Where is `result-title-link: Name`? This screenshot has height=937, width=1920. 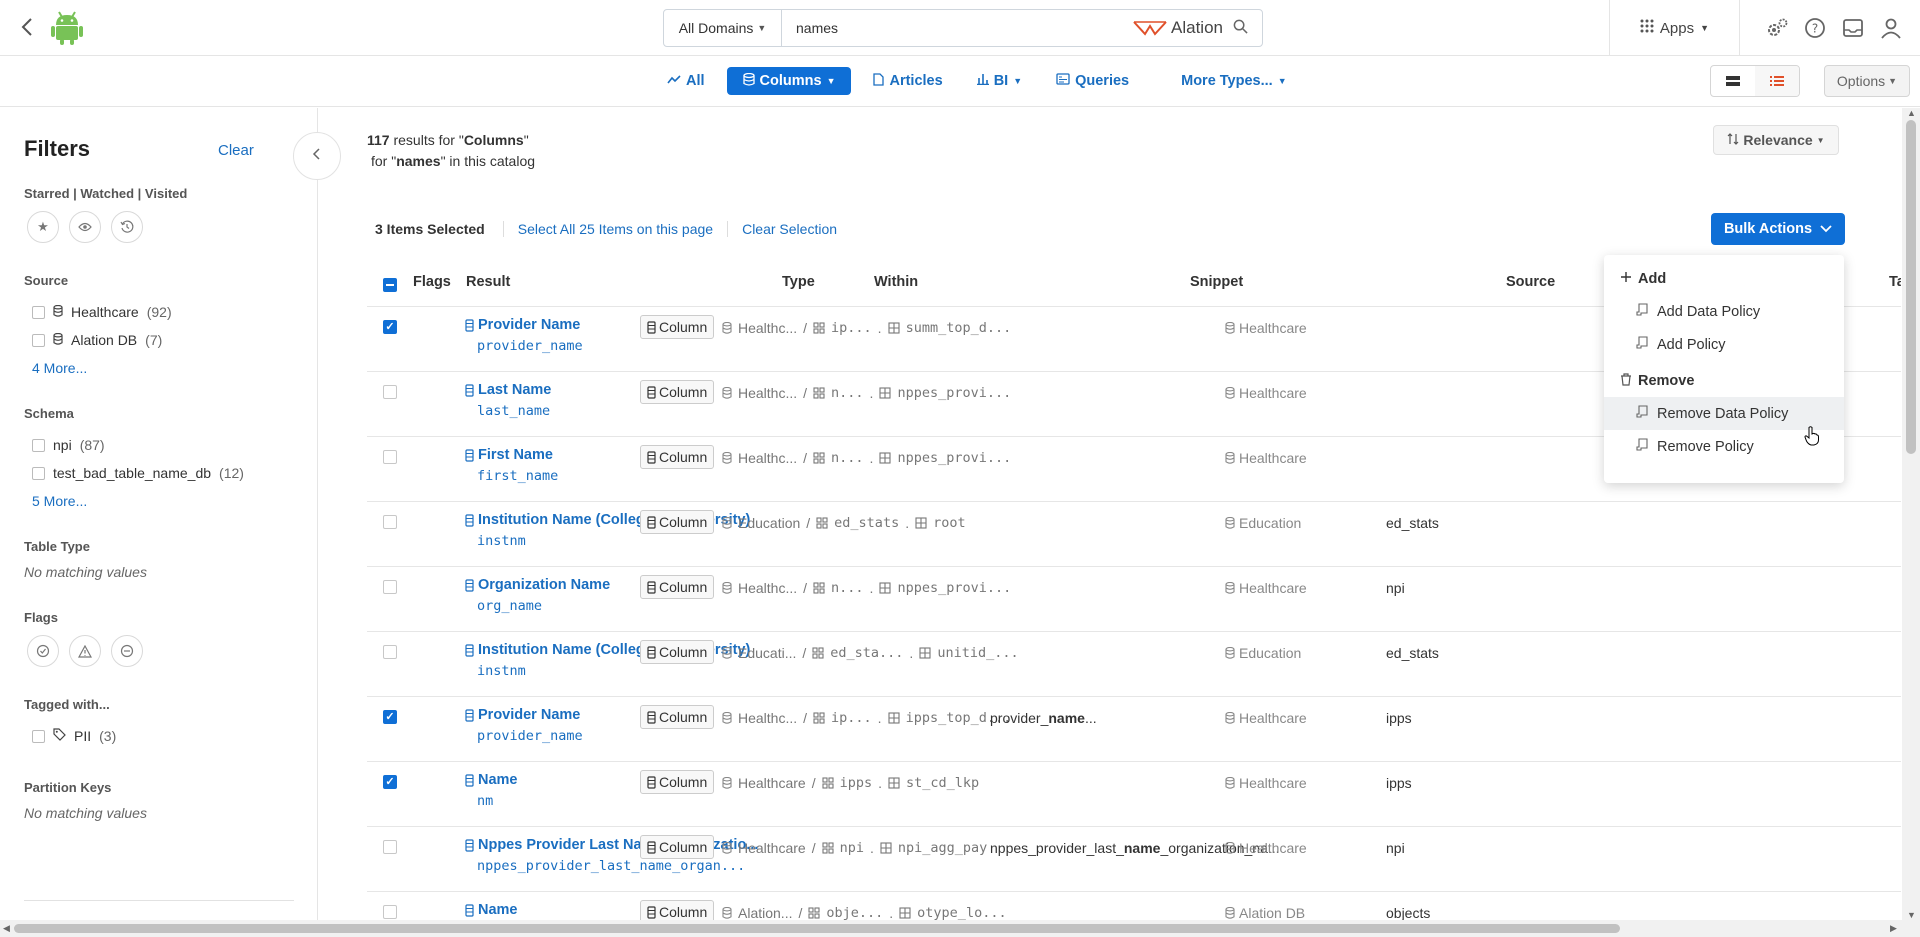 result-title-link: Name is located at coordinates (491, 910).